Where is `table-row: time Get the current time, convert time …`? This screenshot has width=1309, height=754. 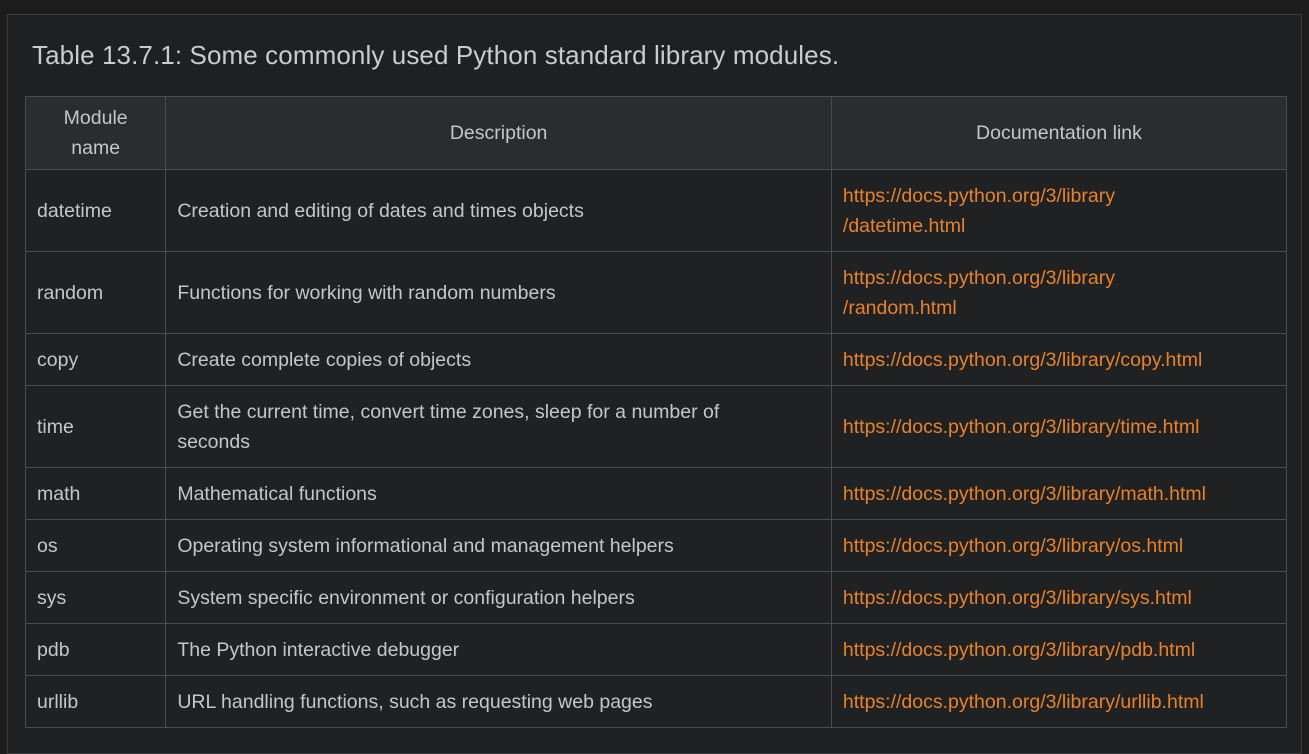
table-row: time Get the current time, convert time … is located at coordinates (656, 426).